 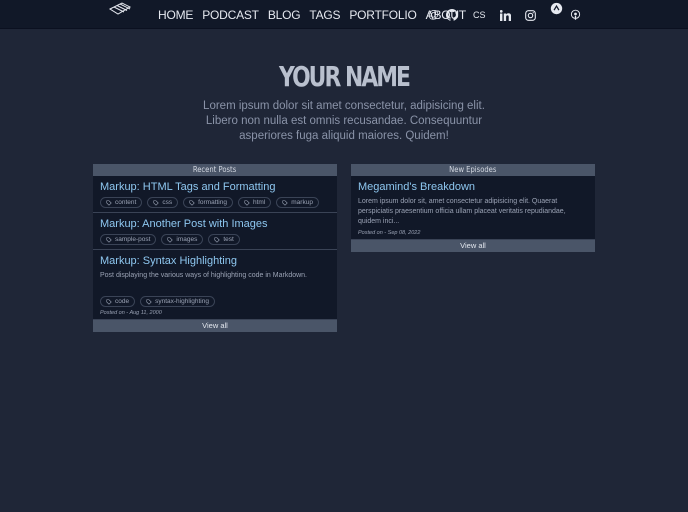 I want to click on tag-chip: syntax-highlighting, so click(x=177, y=301).